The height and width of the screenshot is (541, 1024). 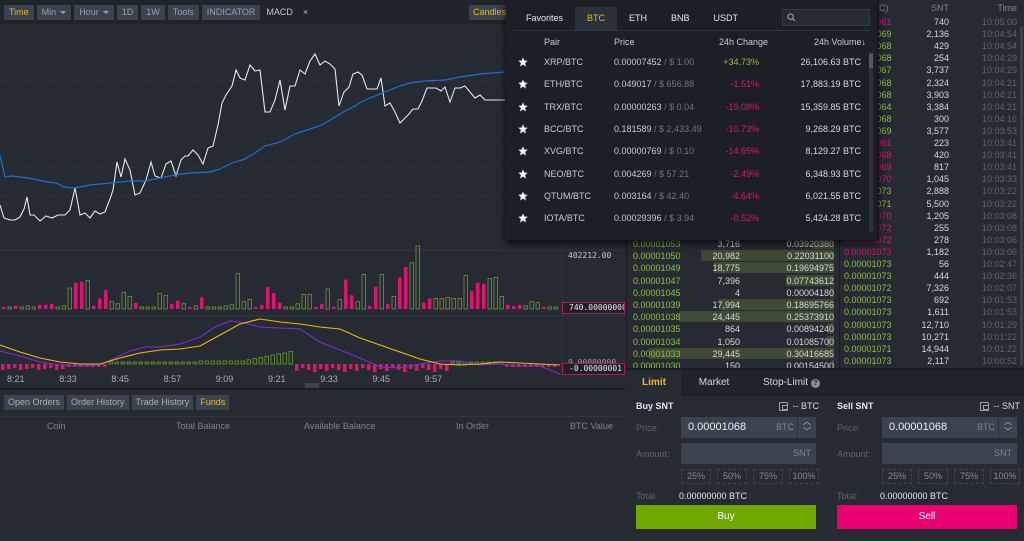 What do you see at coordinates (127, 12) in the screenshot?
I see `1d-button: 1D` at bounding box center [127, 12].